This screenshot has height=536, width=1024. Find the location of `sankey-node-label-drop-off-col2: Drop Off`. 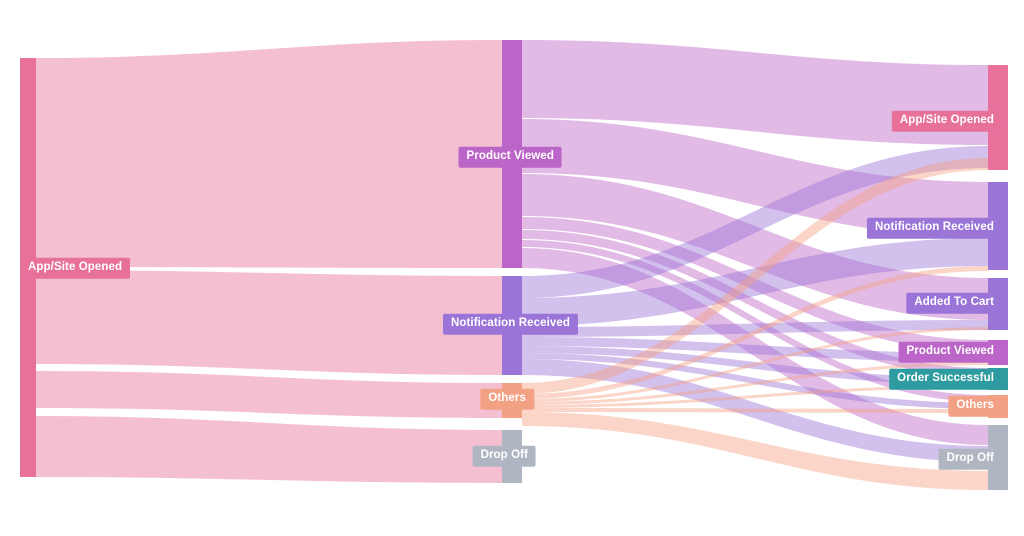

sankey-node-label-drop-off-col2: Drop Off is located at coordinates (970, 459).